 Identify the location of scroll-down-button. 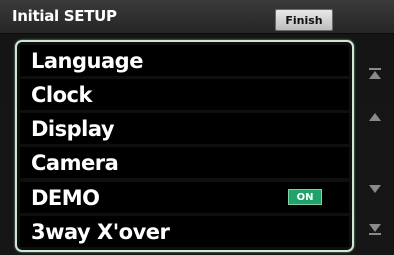
(375, 189).